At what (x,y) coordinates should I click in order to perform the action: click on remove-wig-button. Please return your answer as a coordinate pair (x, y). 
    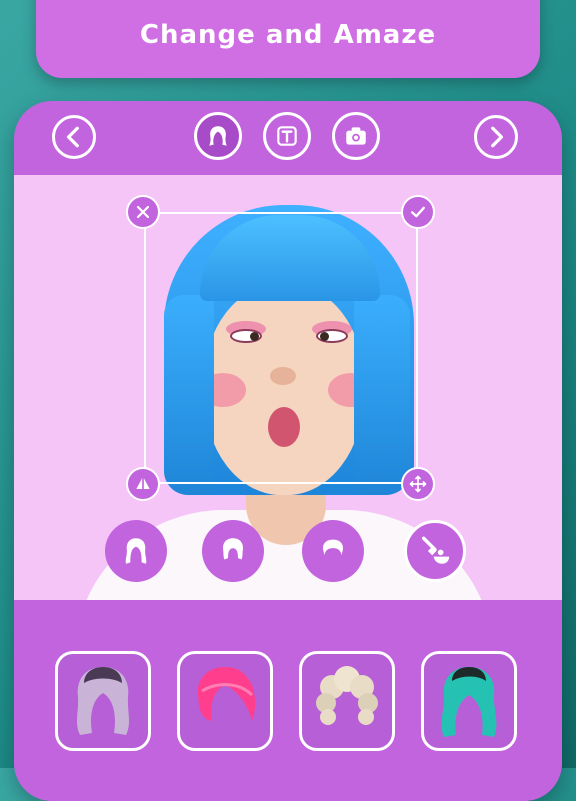
    Looking at the image, I should click on (143, 212).